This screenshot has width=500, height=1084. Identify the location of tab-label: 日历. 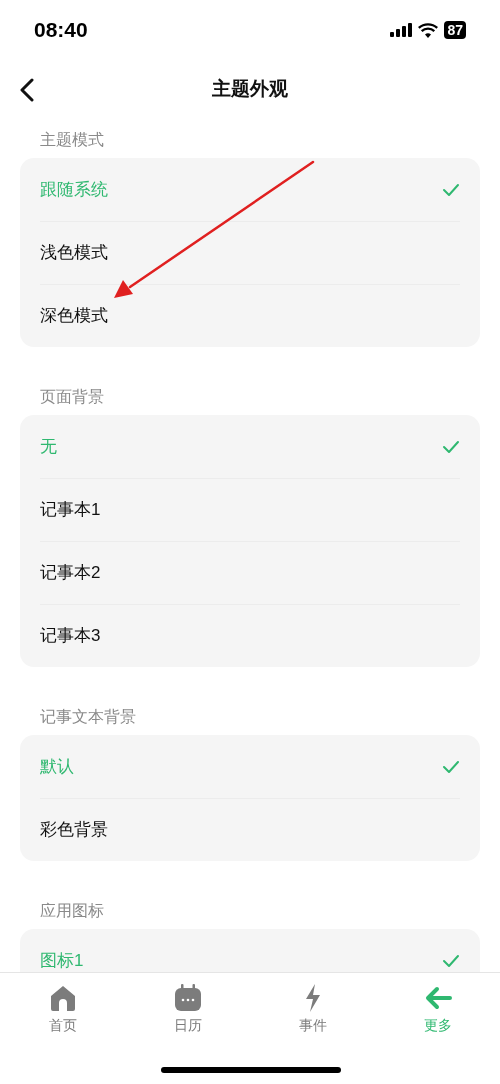
(187, 1025).